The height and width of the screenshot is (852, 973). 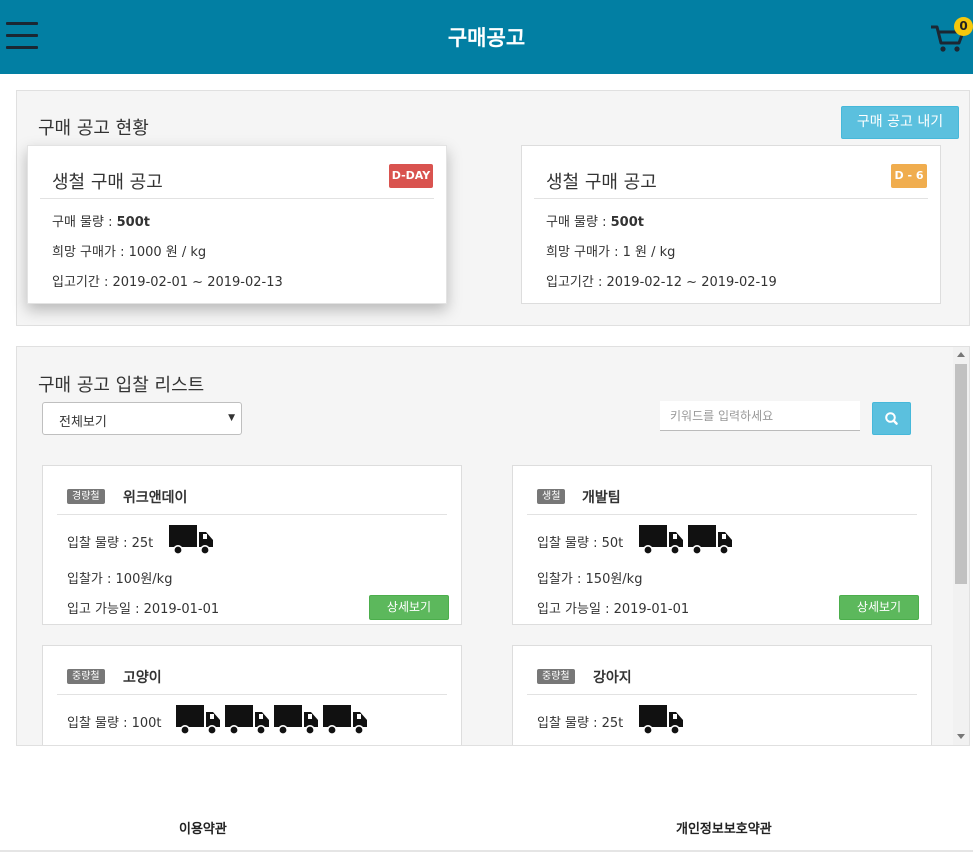 I want to click on bid-amount: 입찰 물량 : 100t, so click(x=114, y=723).